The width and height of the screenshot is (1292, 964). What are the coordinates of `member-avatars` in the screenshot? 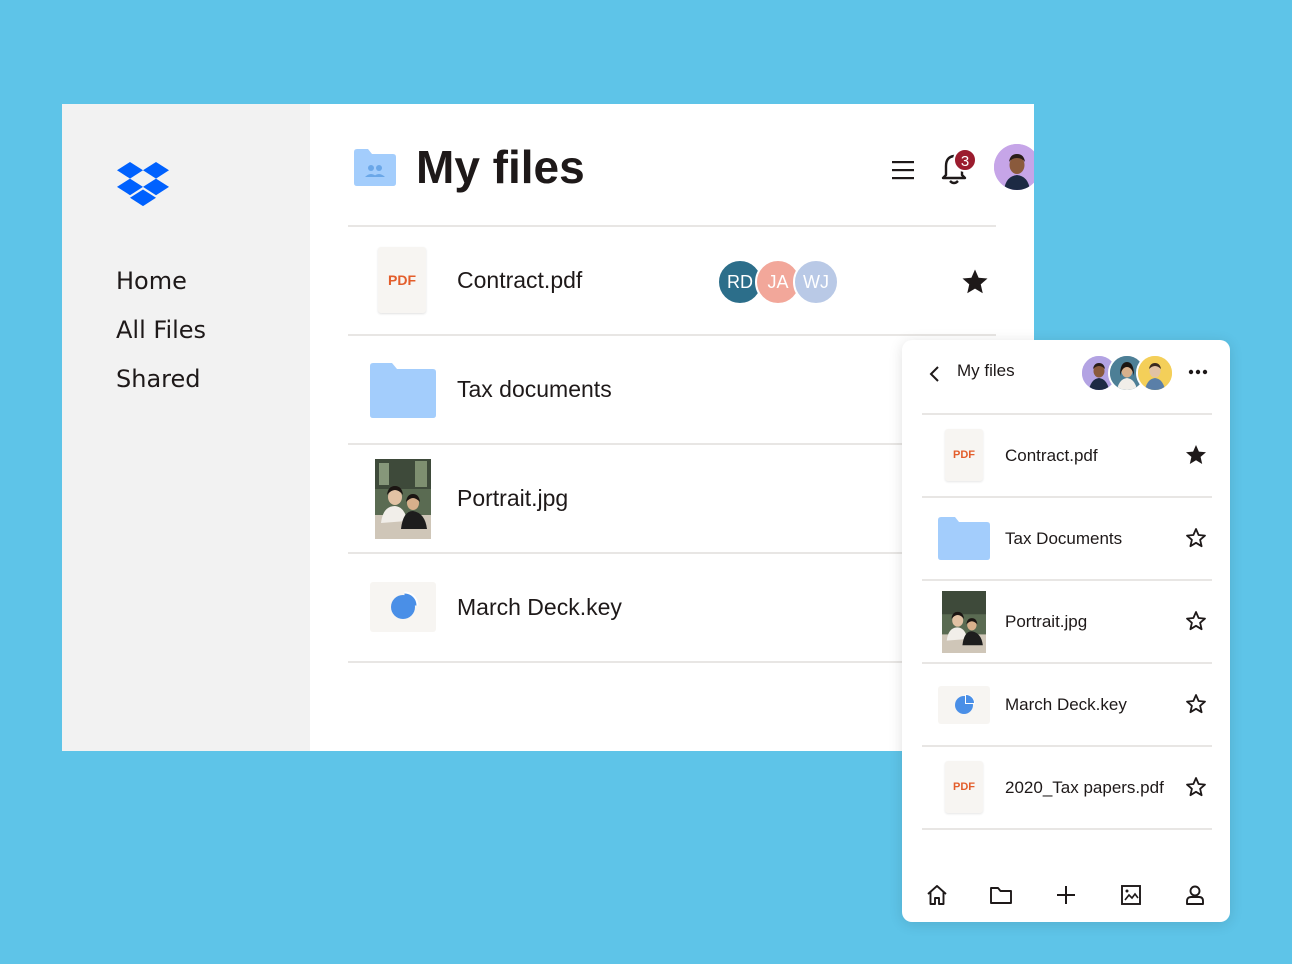 It's located at (1128, 373).